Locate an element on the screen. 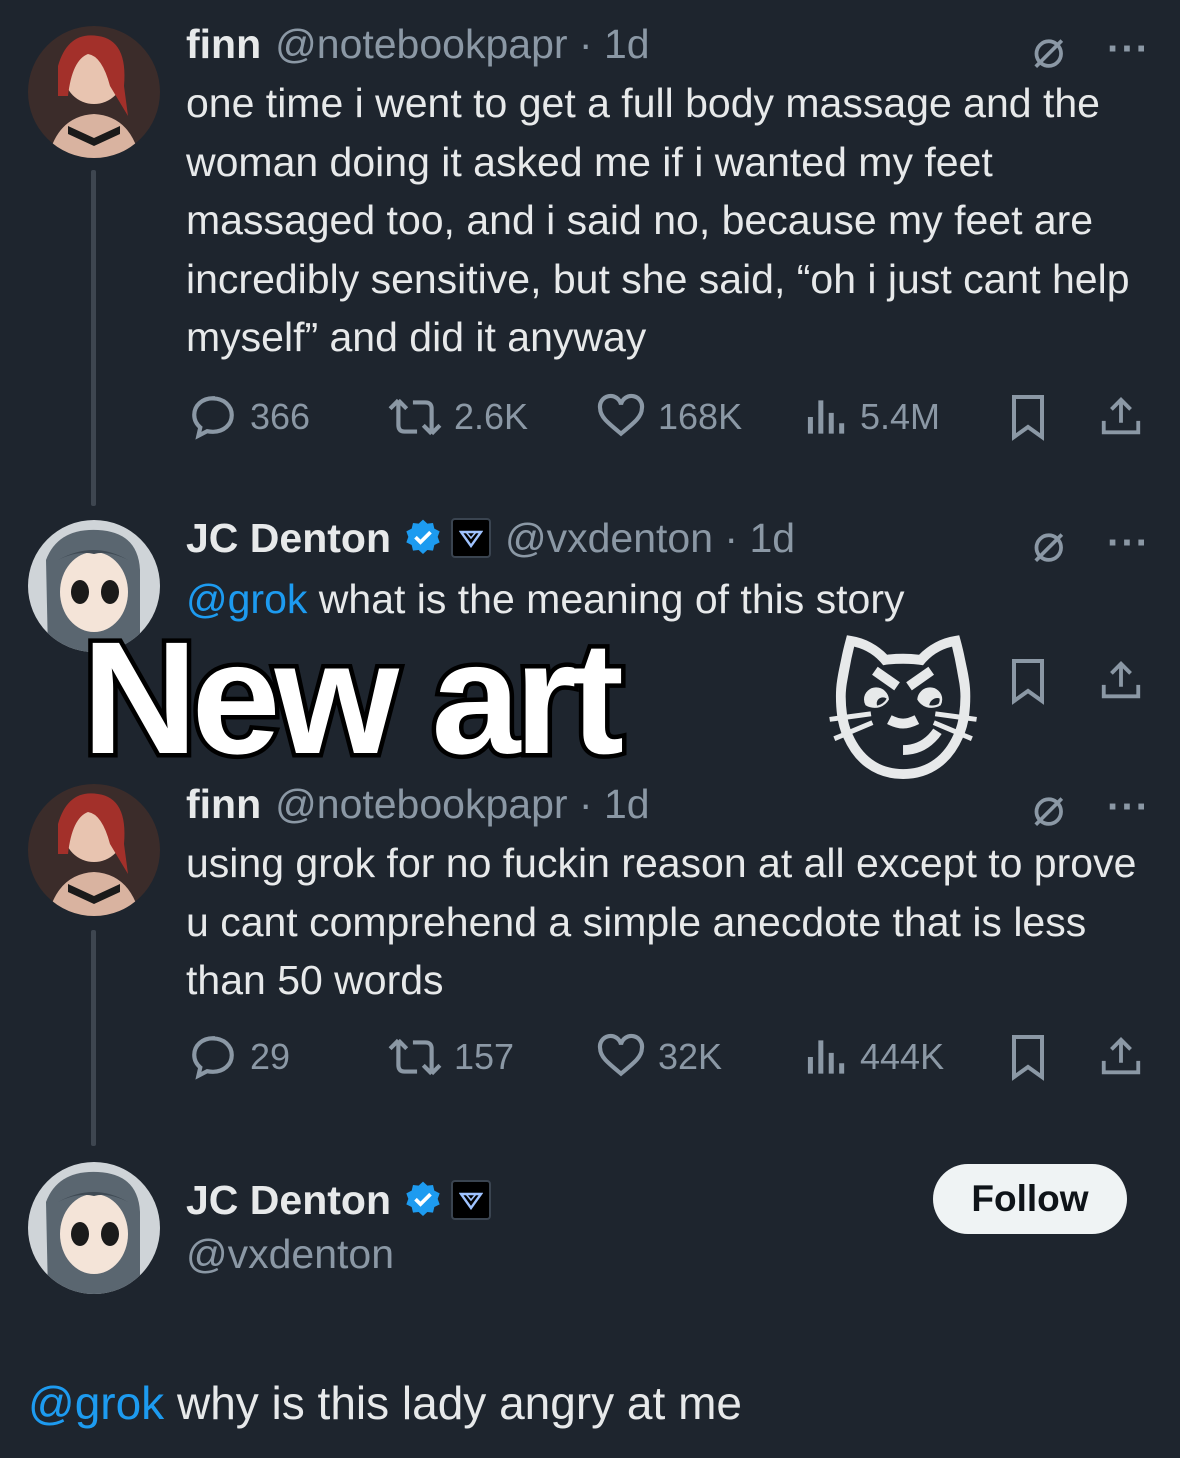  repost-button: 157 is located at coordinates (451, 1057).